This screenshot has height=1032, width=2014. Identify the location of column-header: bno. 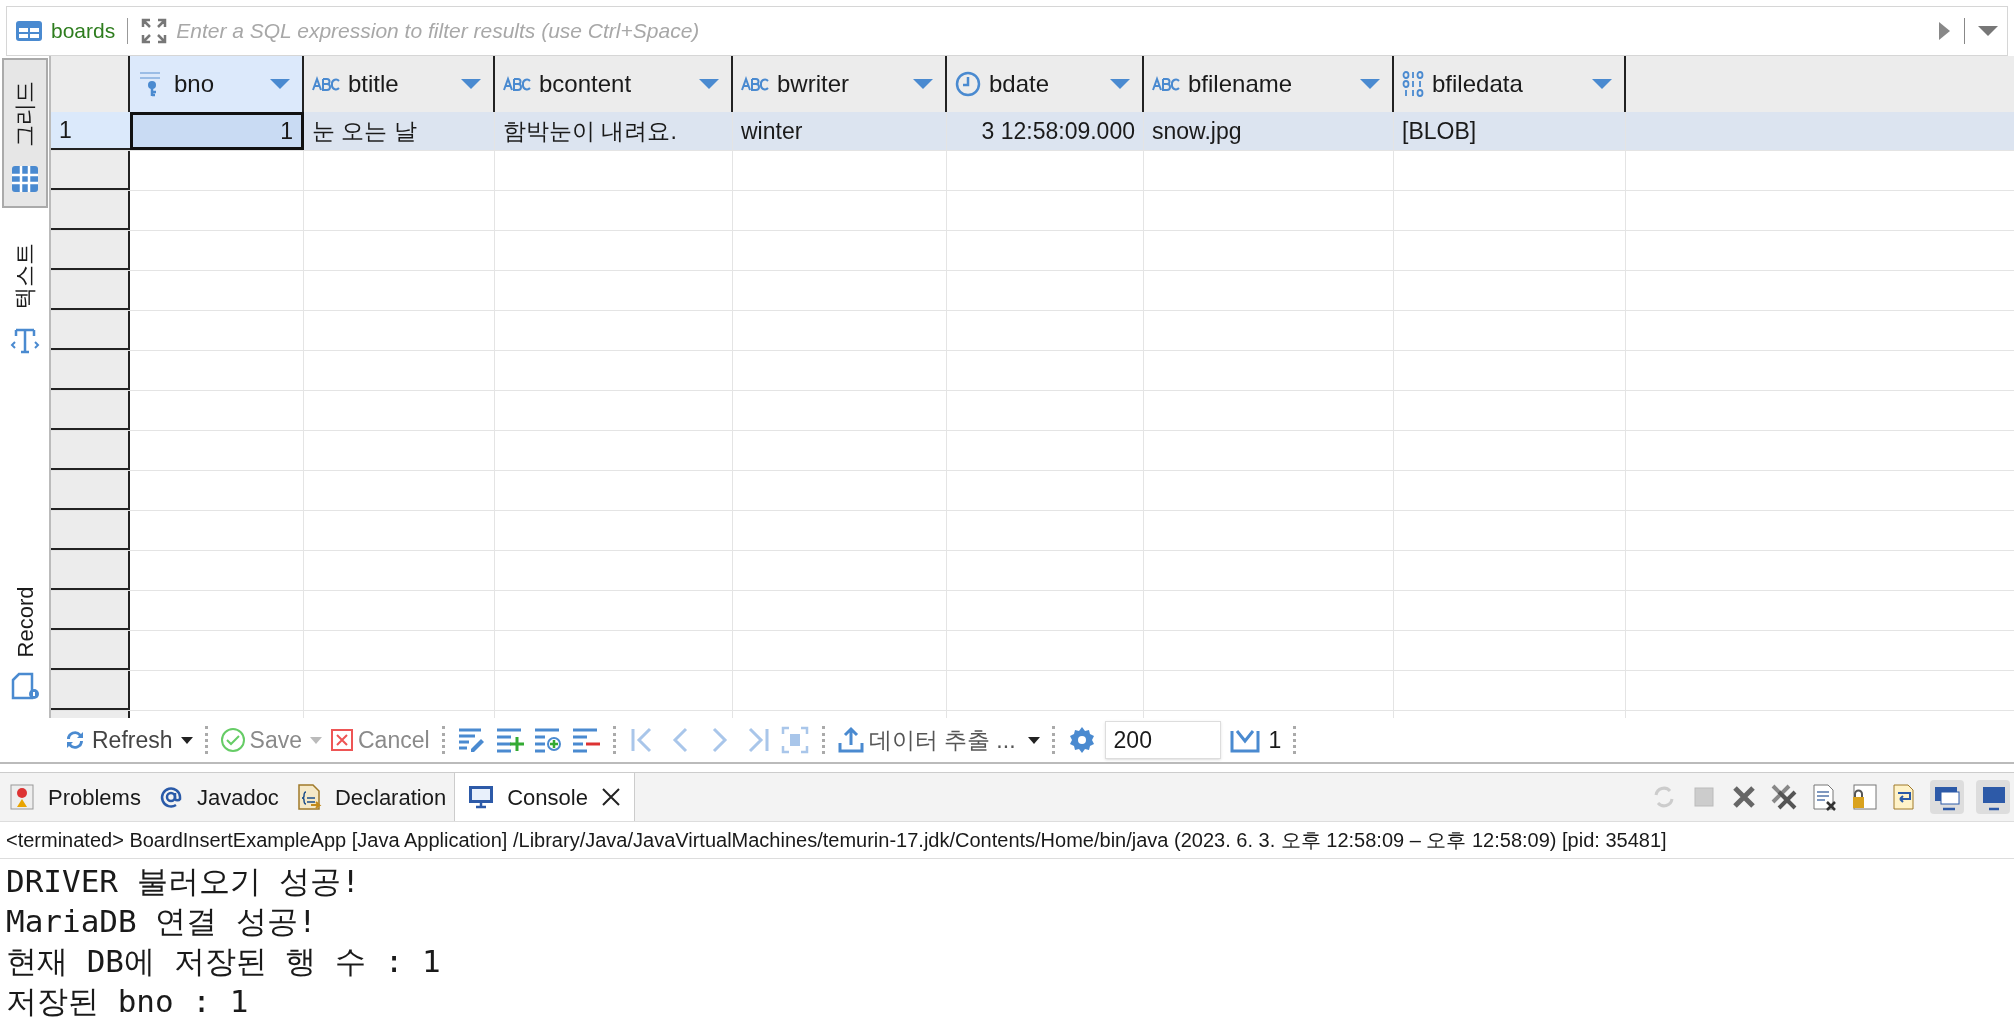
(217, 84).